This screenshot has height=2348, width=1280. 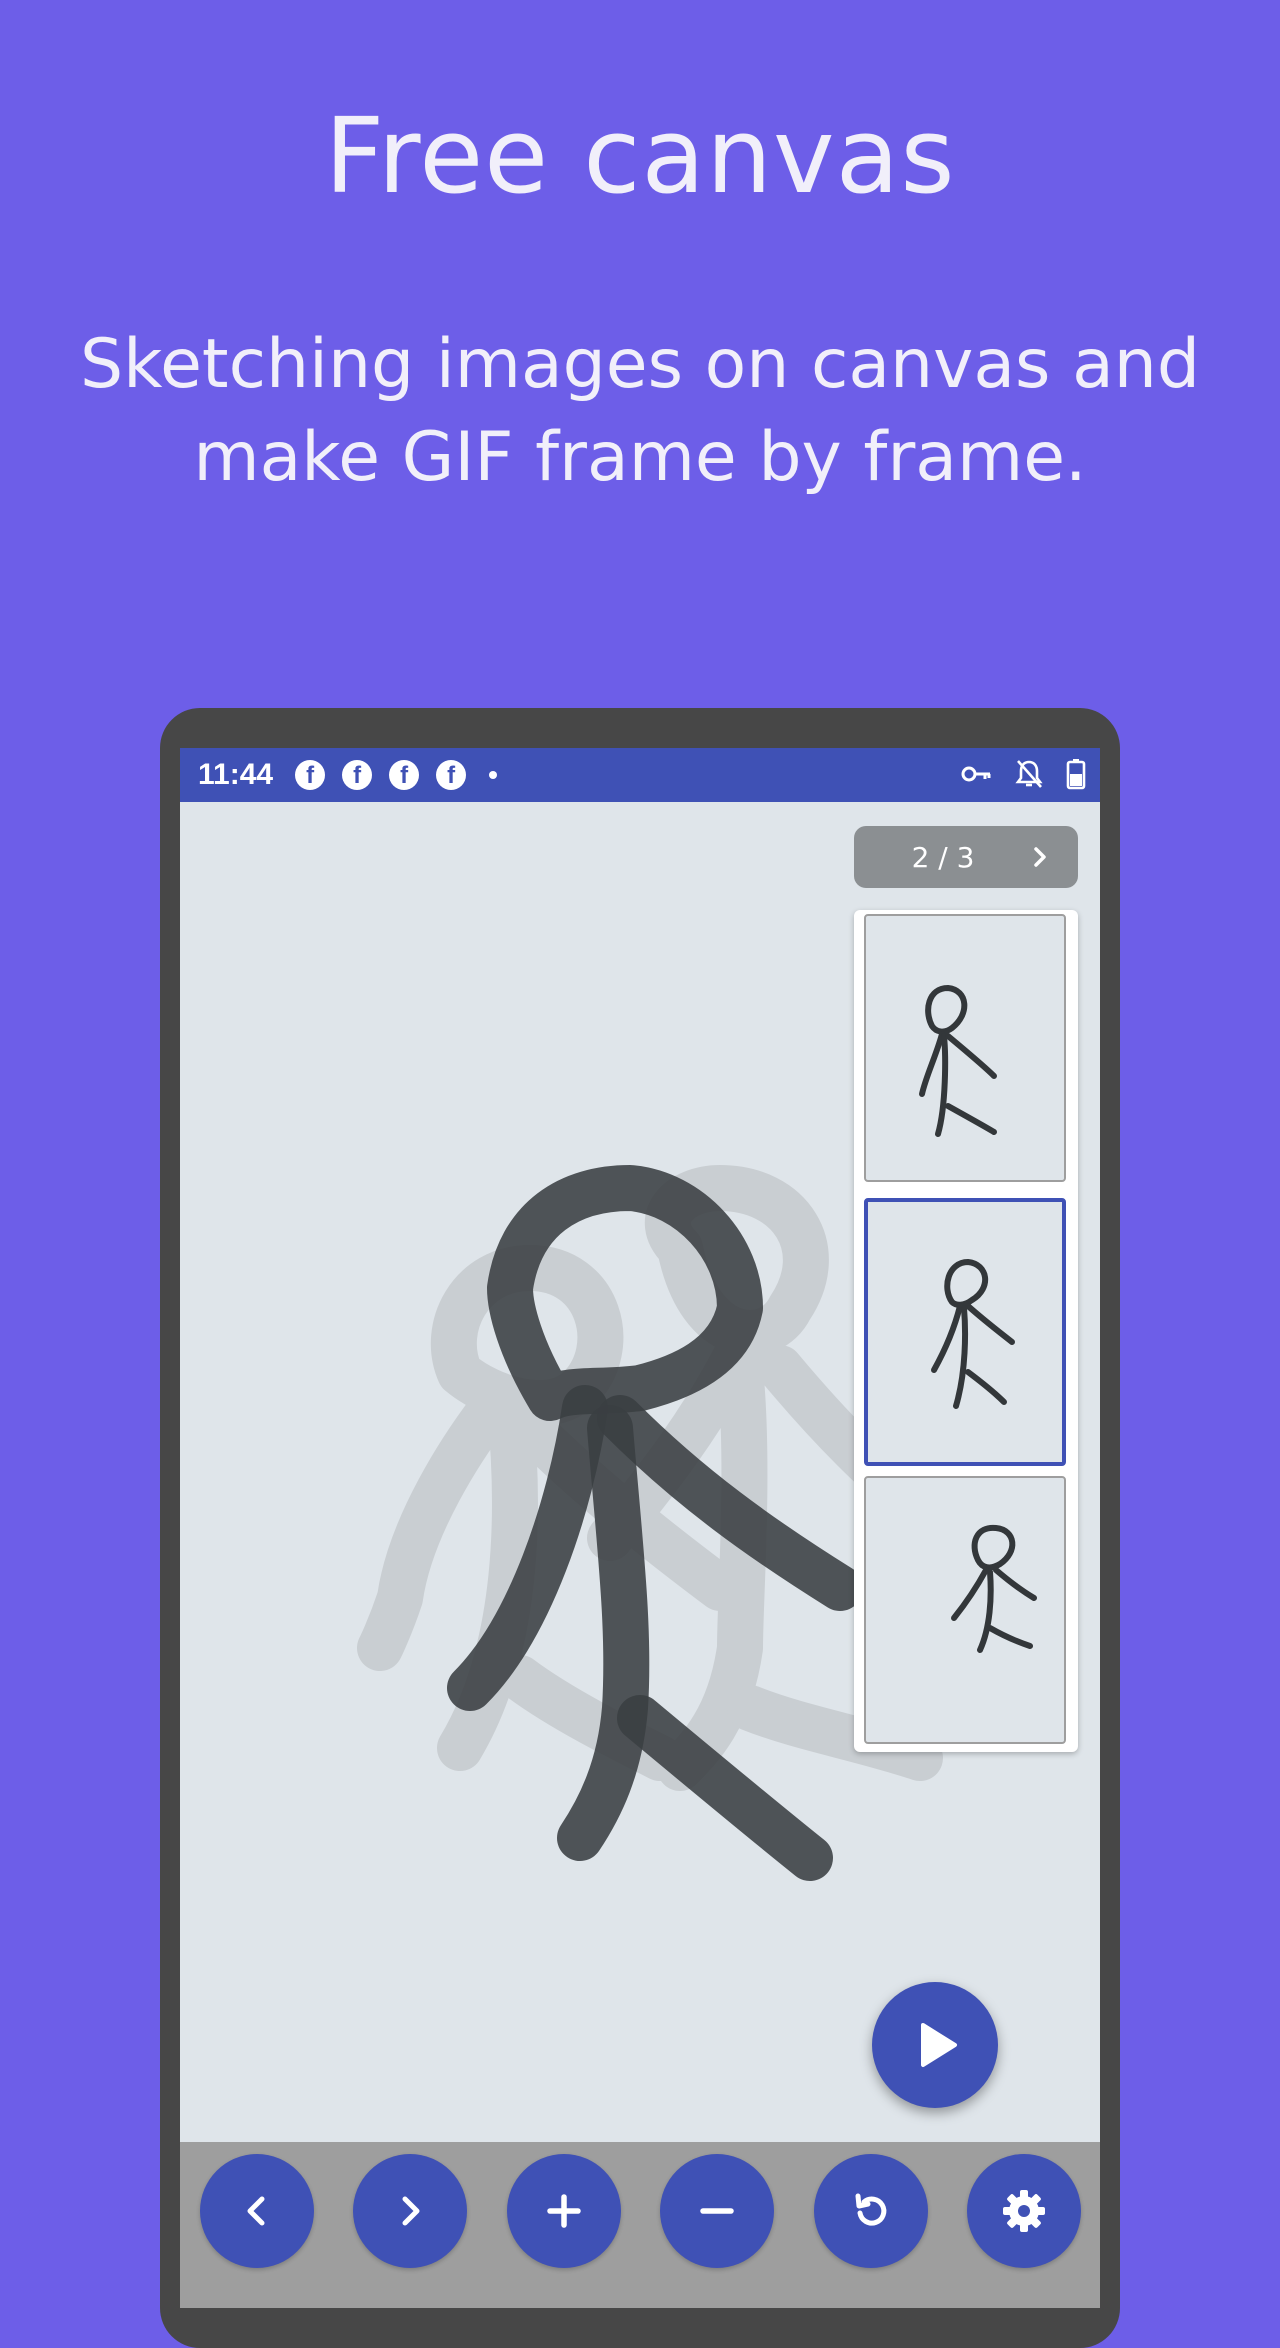 I want to click on undo-button, so click(x=871, y=2211).